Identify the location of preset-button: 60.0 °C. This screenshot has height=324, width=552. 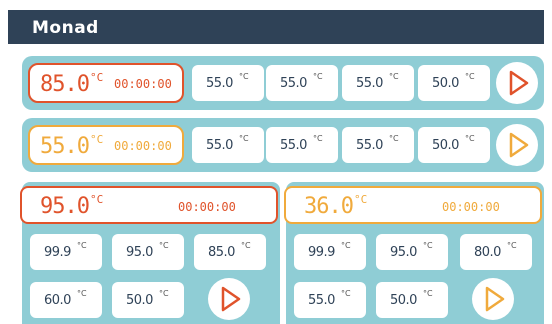
(66, 300).